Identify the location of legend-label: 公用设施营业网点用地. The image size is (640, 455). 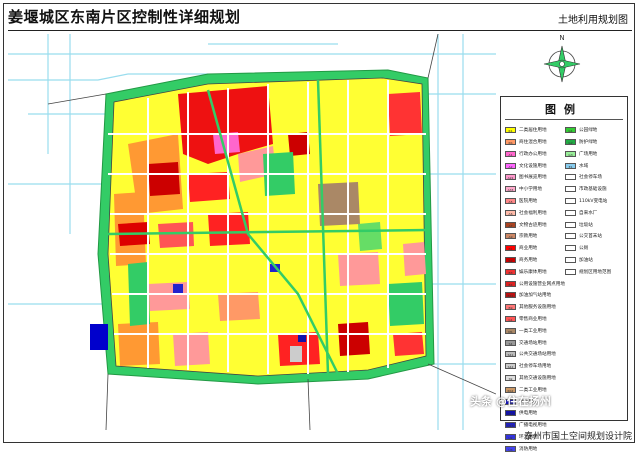
(542, 284).